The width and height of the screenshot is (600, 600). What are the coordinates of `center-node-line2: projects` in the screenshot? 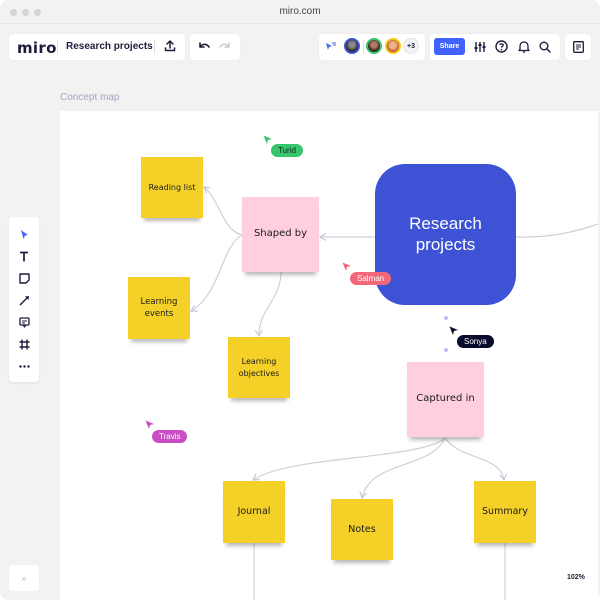 It's located at (445, 244).